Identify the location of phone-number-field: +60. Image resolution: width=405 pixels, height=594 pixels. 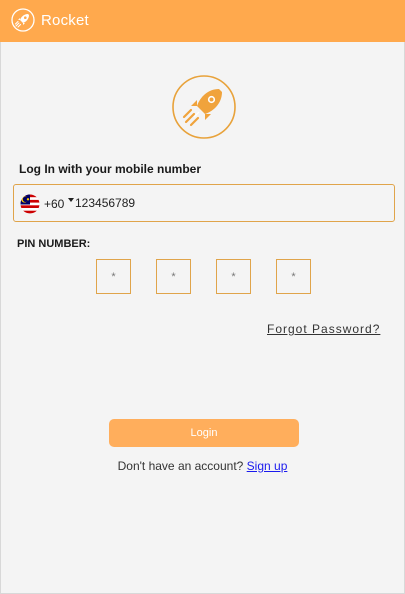
(204, 203).